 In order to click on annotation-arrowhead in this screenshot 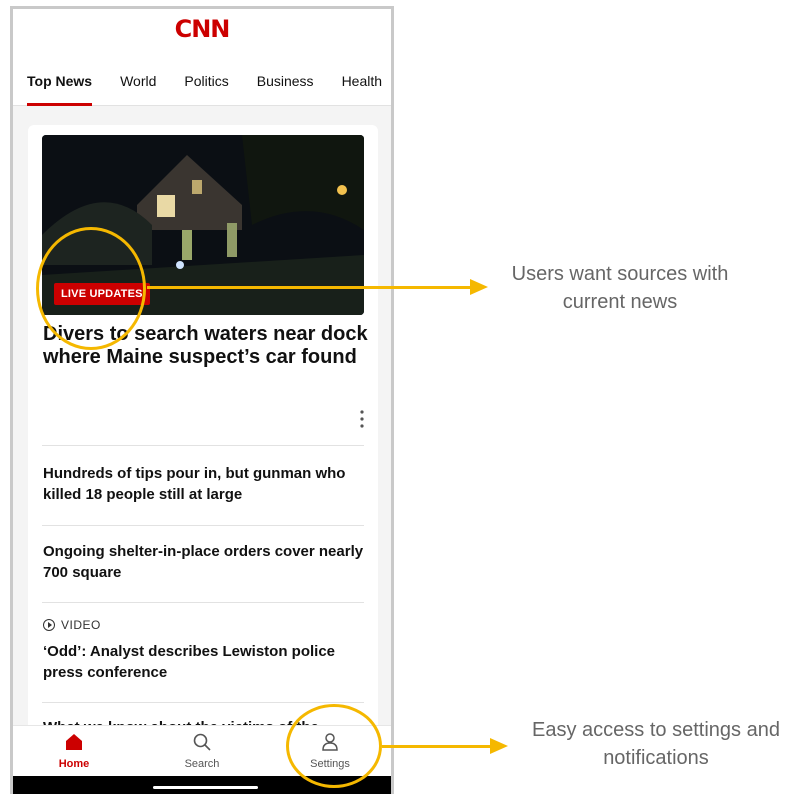, I will do `click(499, 746)`.